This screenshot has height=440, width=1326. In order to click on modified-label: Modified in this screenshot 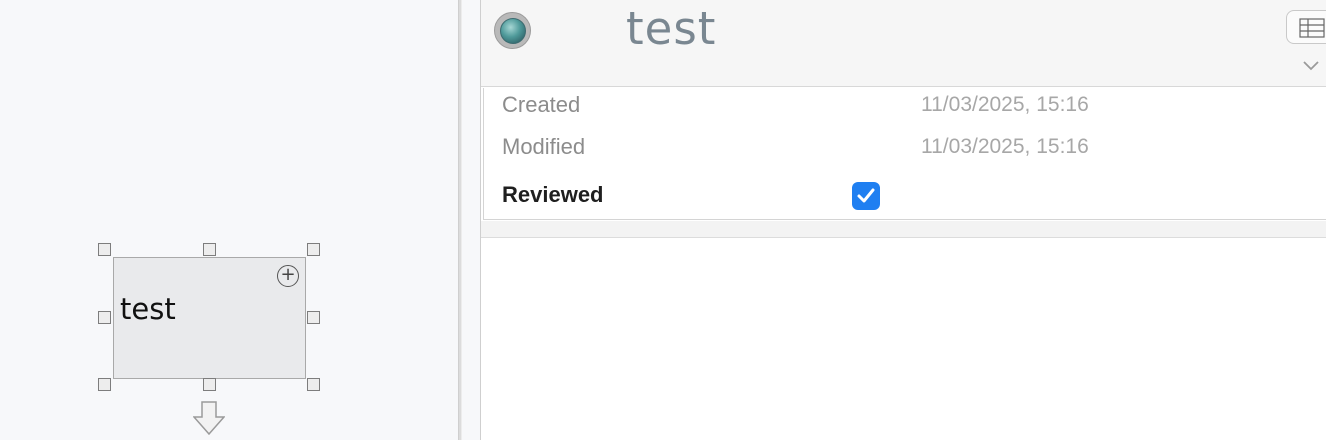, I will do `click(544, 146)`.